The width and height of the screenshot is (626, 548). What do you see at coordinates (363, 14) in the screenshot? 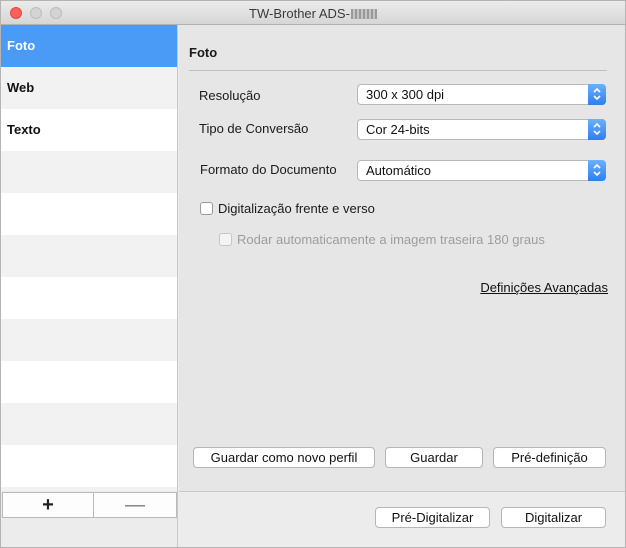
I see `redacted-model-number` at bounding box center [363, 14].